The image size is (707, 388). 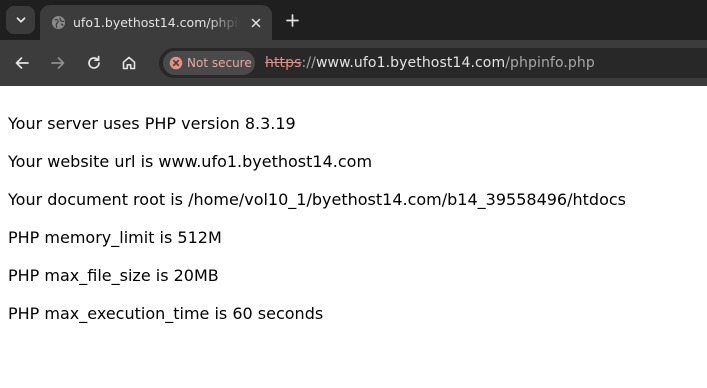 I want to click on arrow-right-icon, so click(x=58, y=63).